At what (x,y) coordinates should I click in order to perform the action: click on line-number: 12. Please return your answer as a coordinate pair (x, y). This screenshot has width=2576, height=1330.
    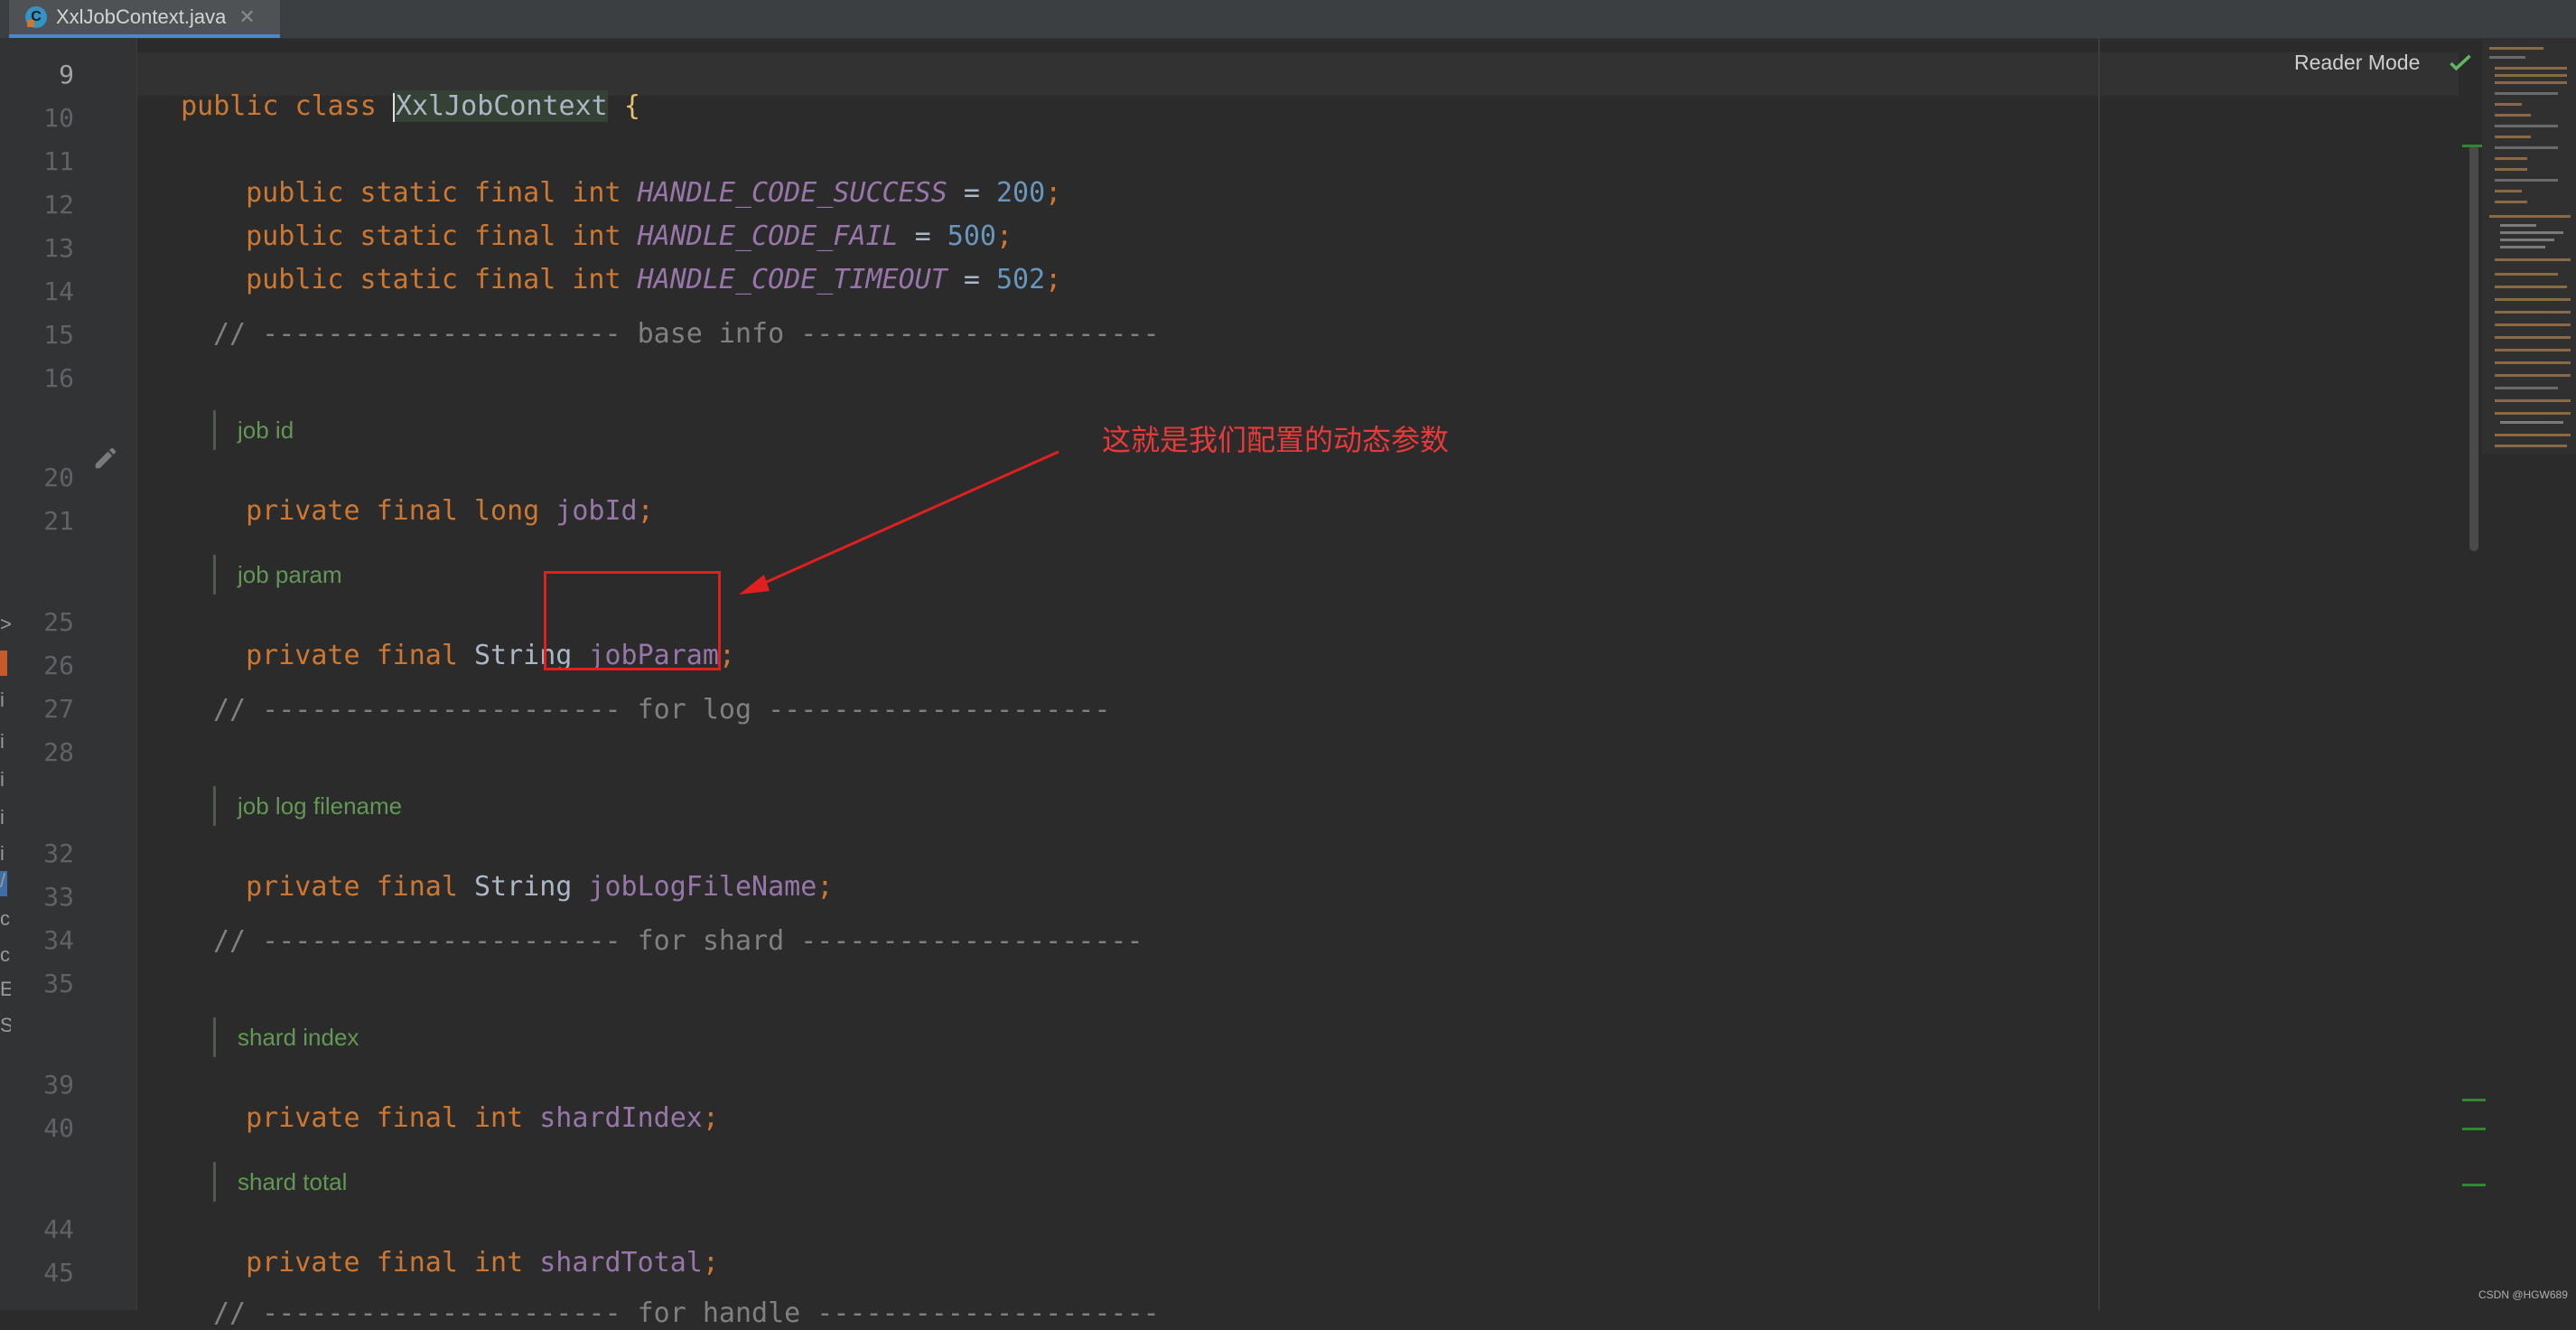
    Looking at the image, I should click on (59, 205).